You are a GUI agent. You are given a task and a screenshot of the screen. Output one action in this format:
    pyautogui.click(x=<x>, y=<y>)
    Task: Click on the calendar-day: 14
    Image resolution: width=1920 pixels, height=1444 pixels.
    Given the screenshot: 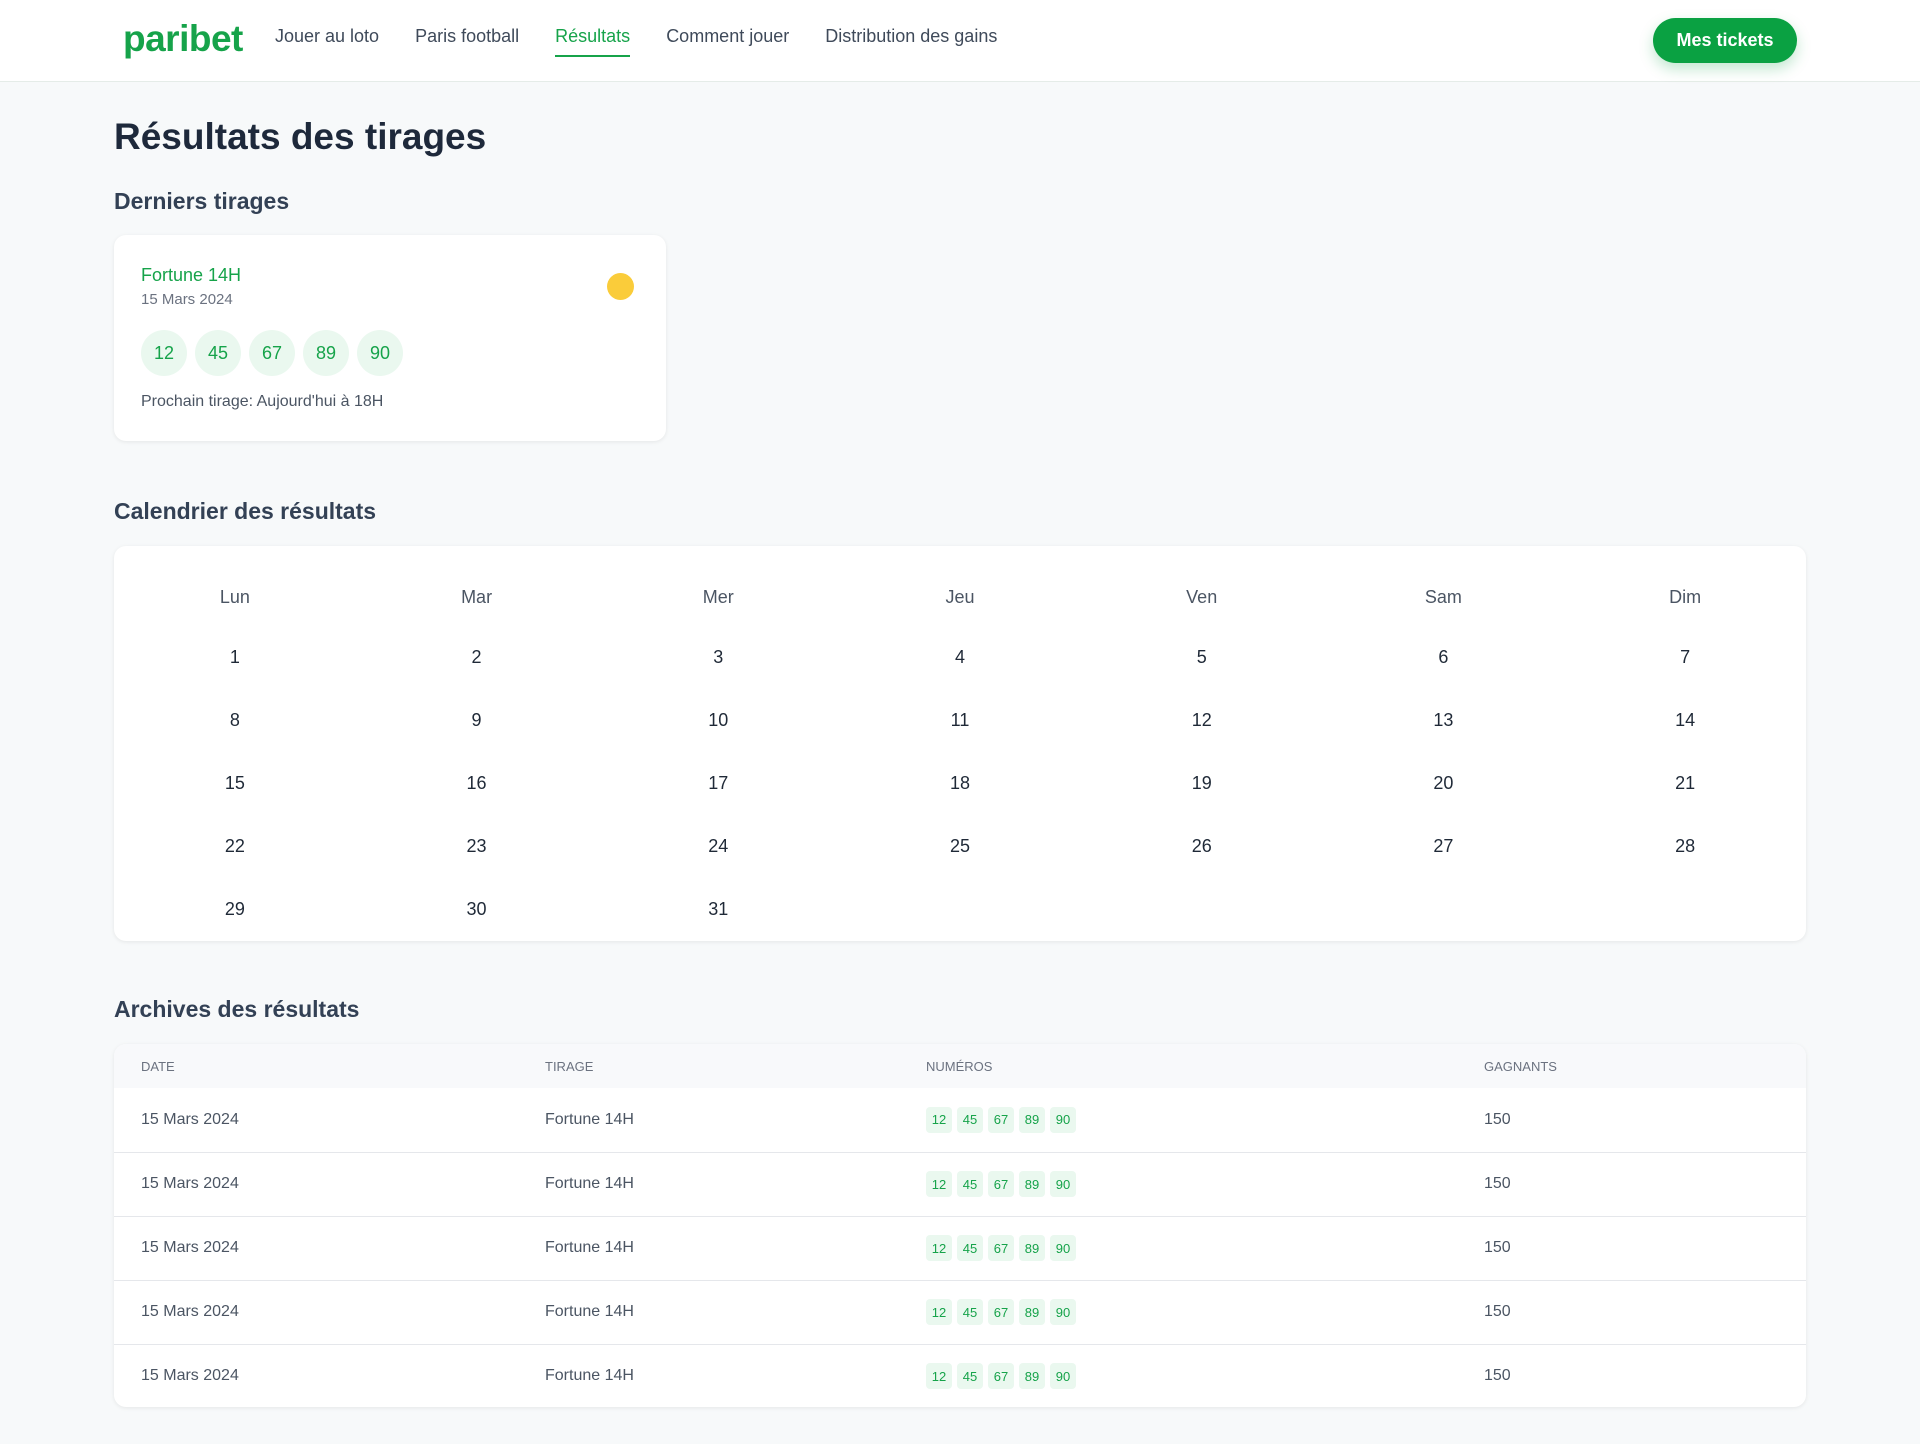 What is the action you would take?
    pyautogui.click(x=1685, y=720)
    